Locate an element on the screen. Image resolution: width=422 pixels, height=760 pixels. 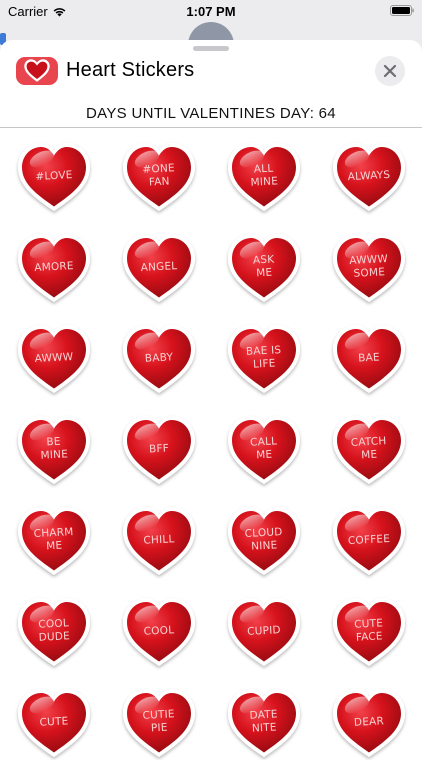
sticker-label: CHARM ME is located at coordinates (53, 539).